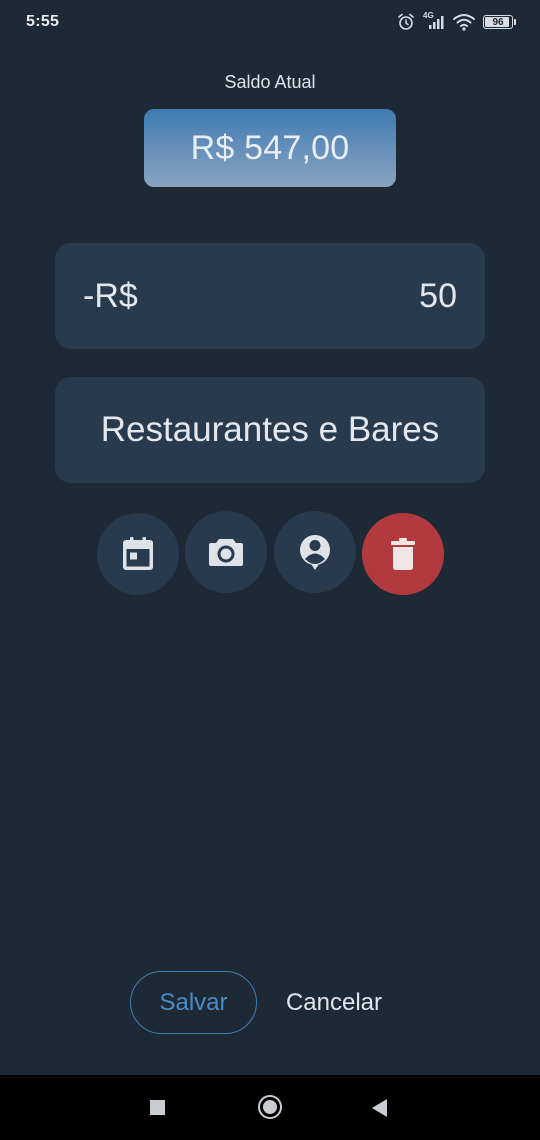  I want to click on amount-input, so click(357, 296).